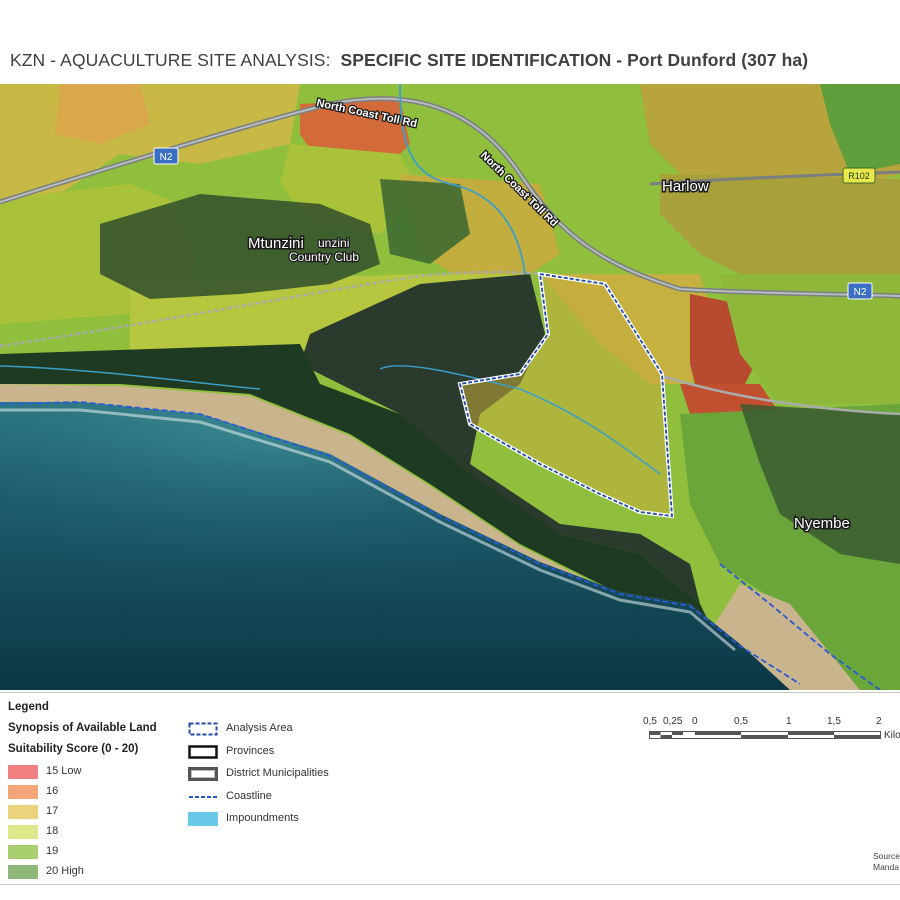 The image size is (900, 900). I want to click on score-18-label: 18, so click(52, 831).